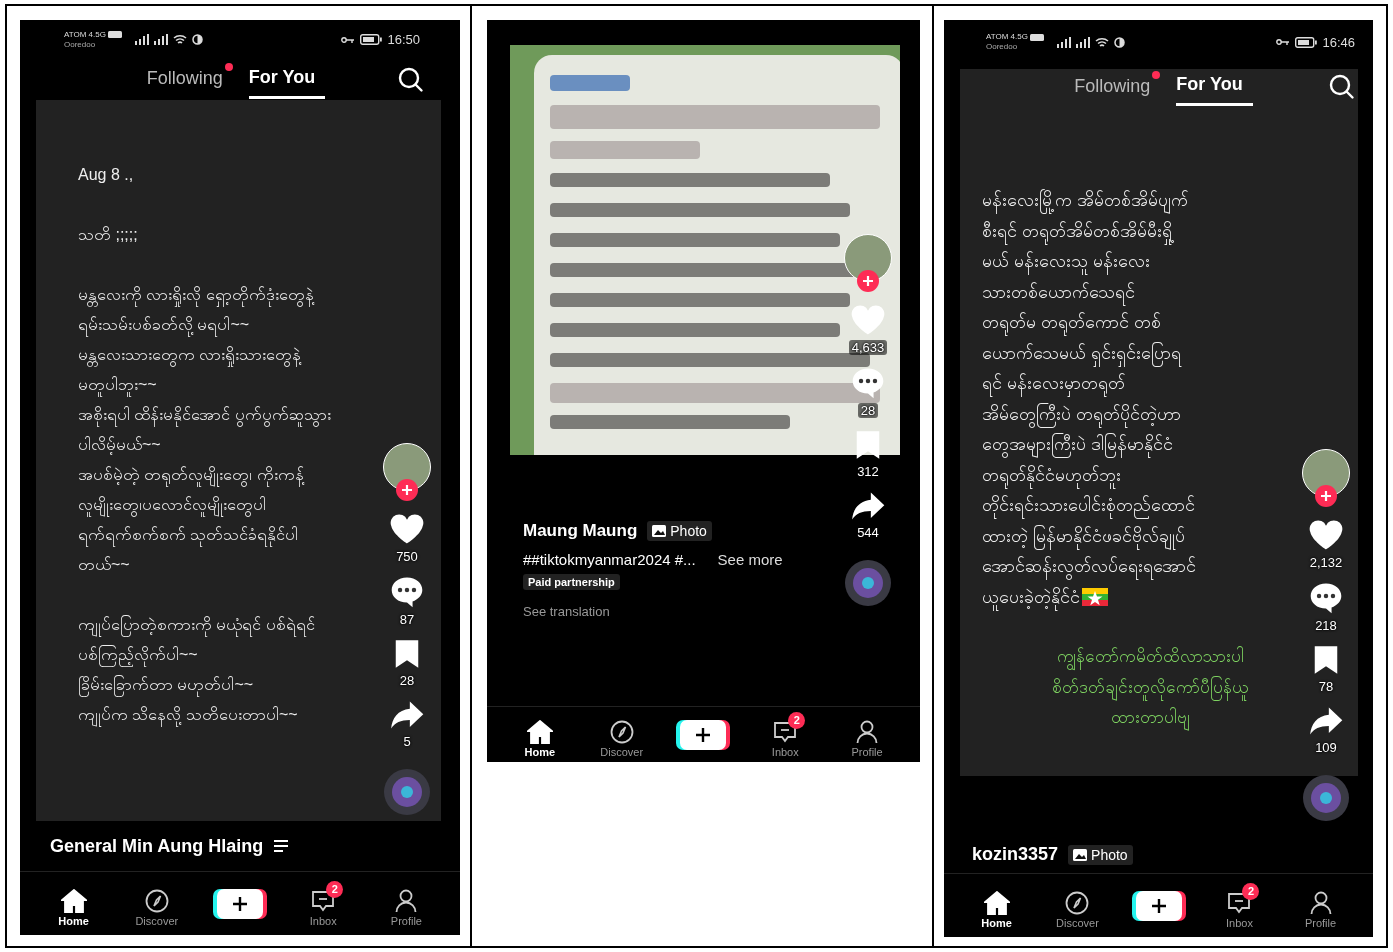 This screenshot has height=952, width=1393. What do you see at coordinates (157, 846) in the screenshot?
I see `author-name: General Min Aung Hlaing` at bounding box center [157, 846].